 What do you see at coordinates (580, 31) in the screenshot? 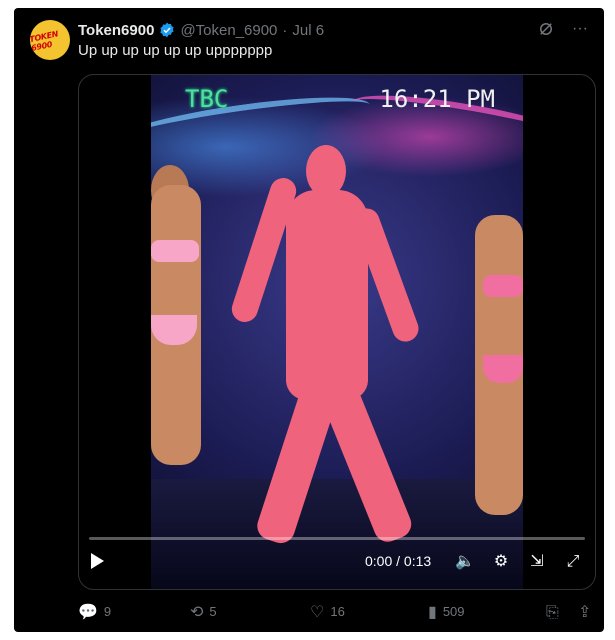
I see `more-options-icon: ···` at bounding box center [580, 31].